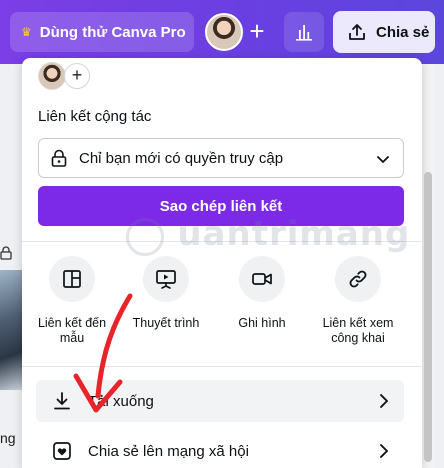  I want to click on present-icon, so click(166, 279).